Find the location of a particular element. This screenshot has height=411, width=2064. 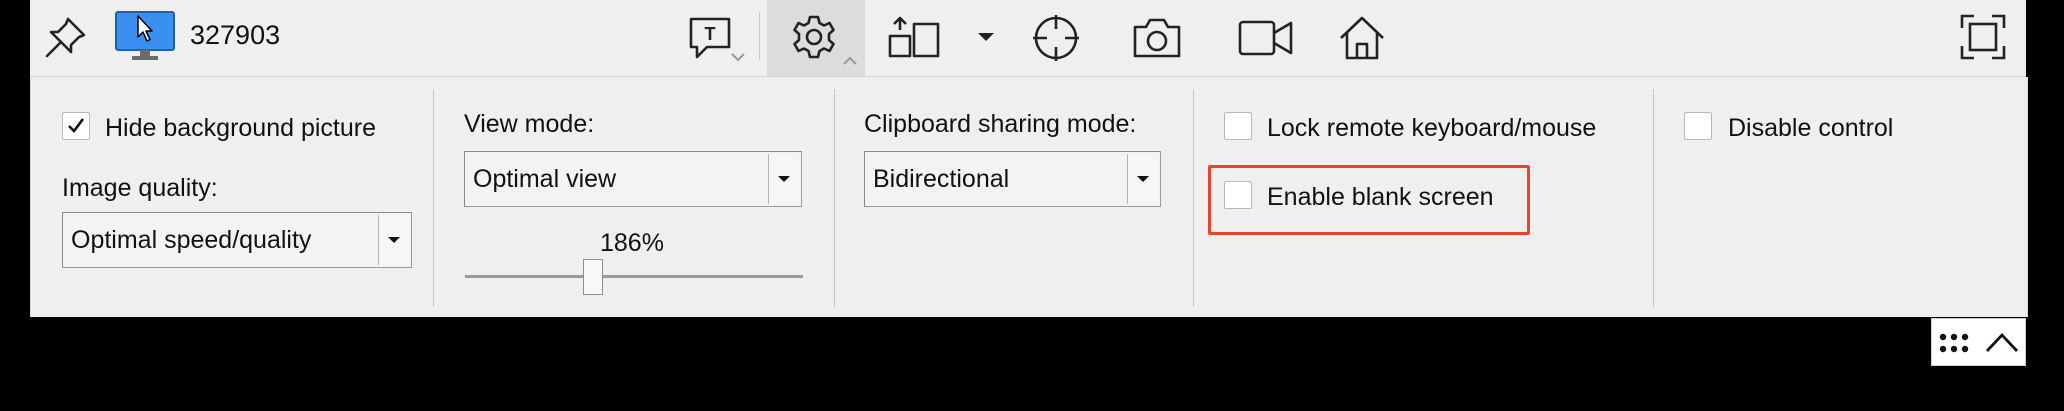

crosshair-target-icon is located at coordinates (1056, 38).